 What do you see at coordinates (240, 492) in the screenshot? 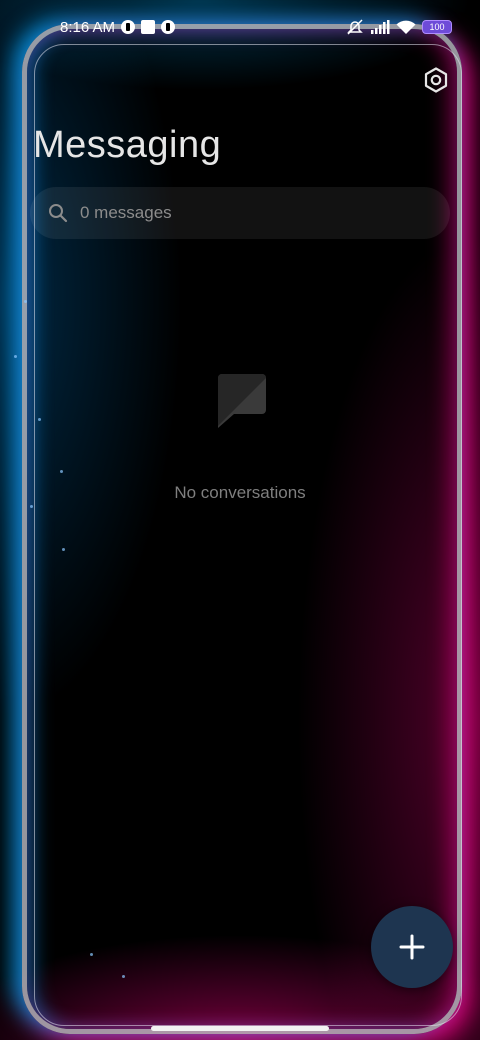
I see `empty-state-text: No conversations` at bounding box center [240, 492].